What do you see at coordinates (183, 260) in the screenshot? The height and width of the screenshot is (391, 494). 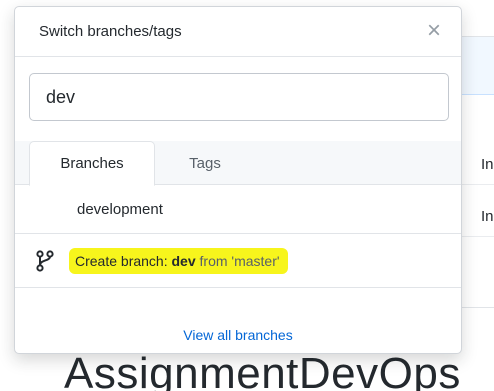 I see `create-branch-name: dev` at bounding box center [183, 260].